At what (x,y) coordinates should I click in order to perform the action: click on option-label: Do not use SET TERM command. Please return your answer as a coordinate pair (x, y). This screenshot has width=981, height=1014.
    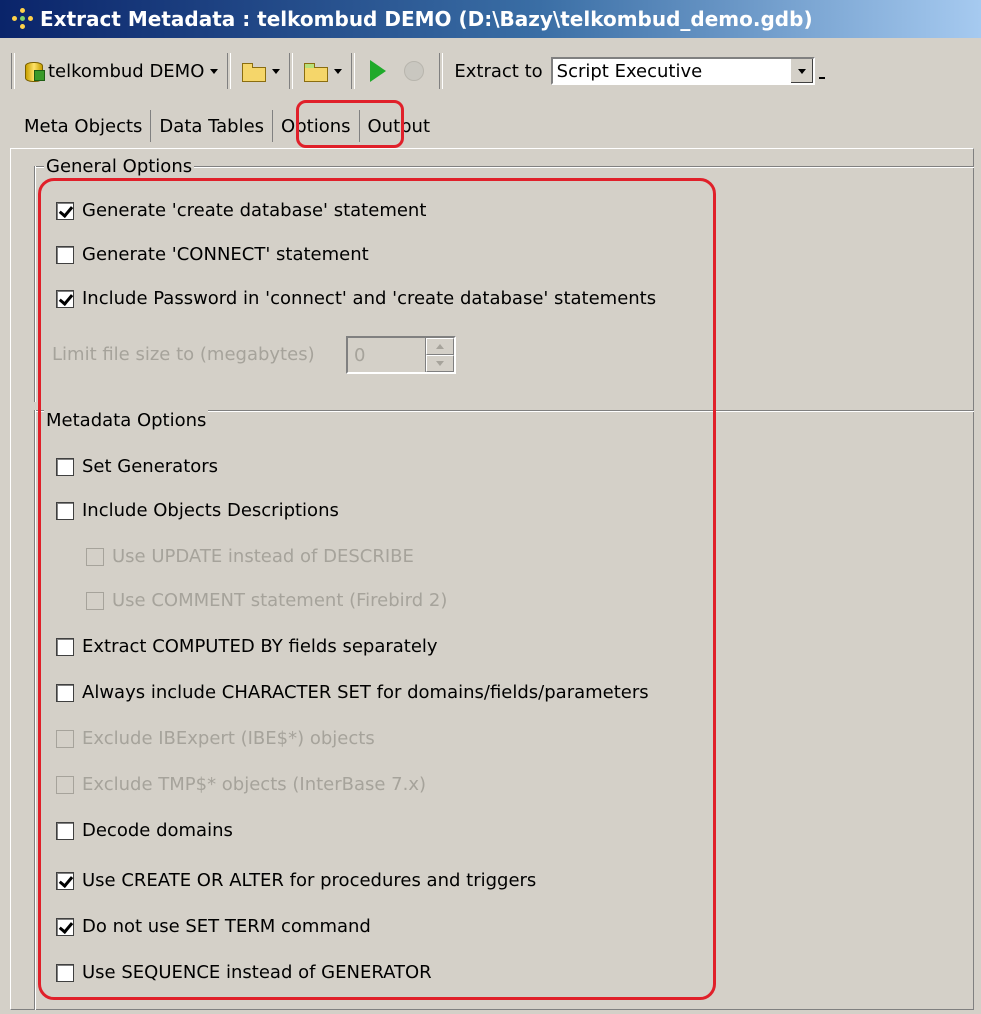
    Looking at the image, I should click on (226, 926).